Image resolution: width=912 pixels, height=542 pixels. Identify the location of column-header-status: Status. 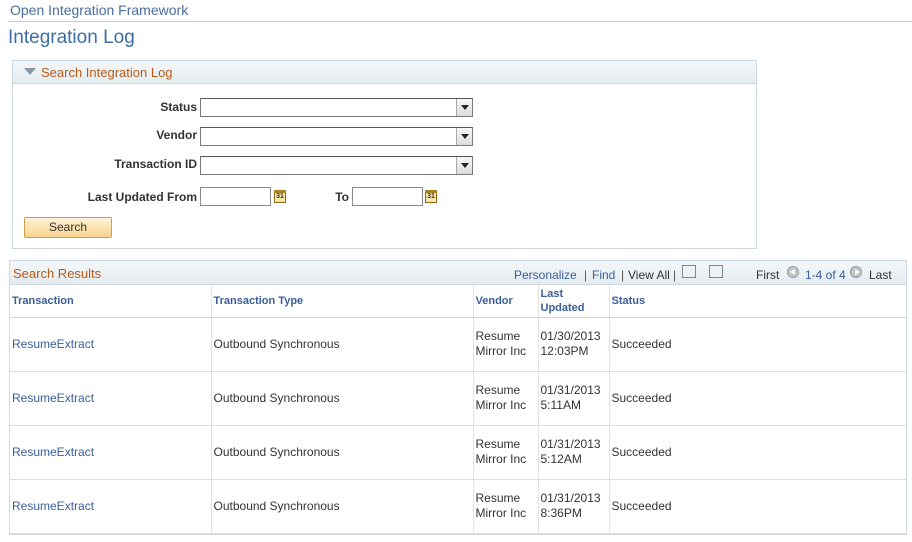
(757, 301).